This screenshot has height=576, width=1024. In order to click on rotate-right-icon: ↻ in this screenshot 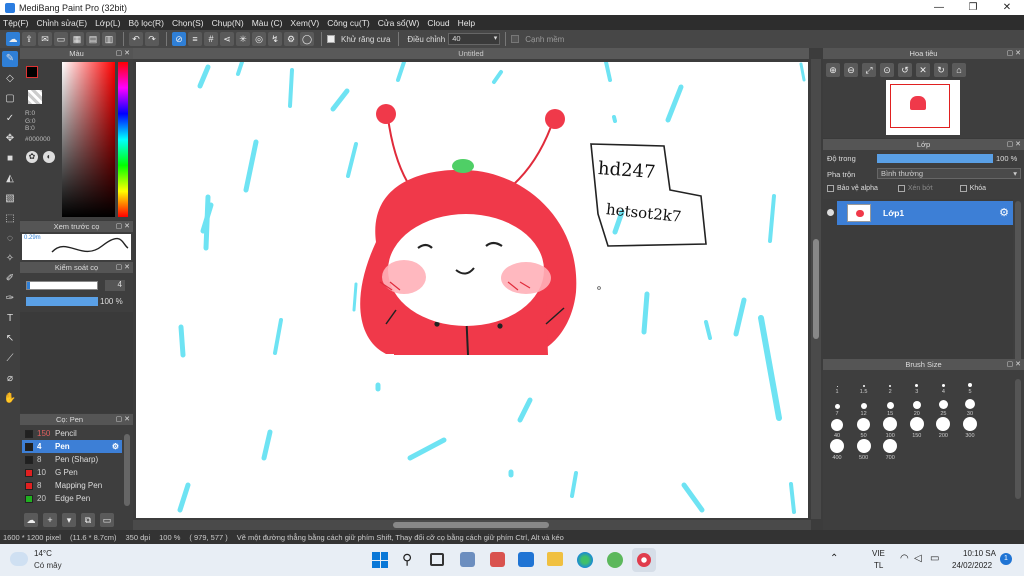, I will do `click(941, 70)`.